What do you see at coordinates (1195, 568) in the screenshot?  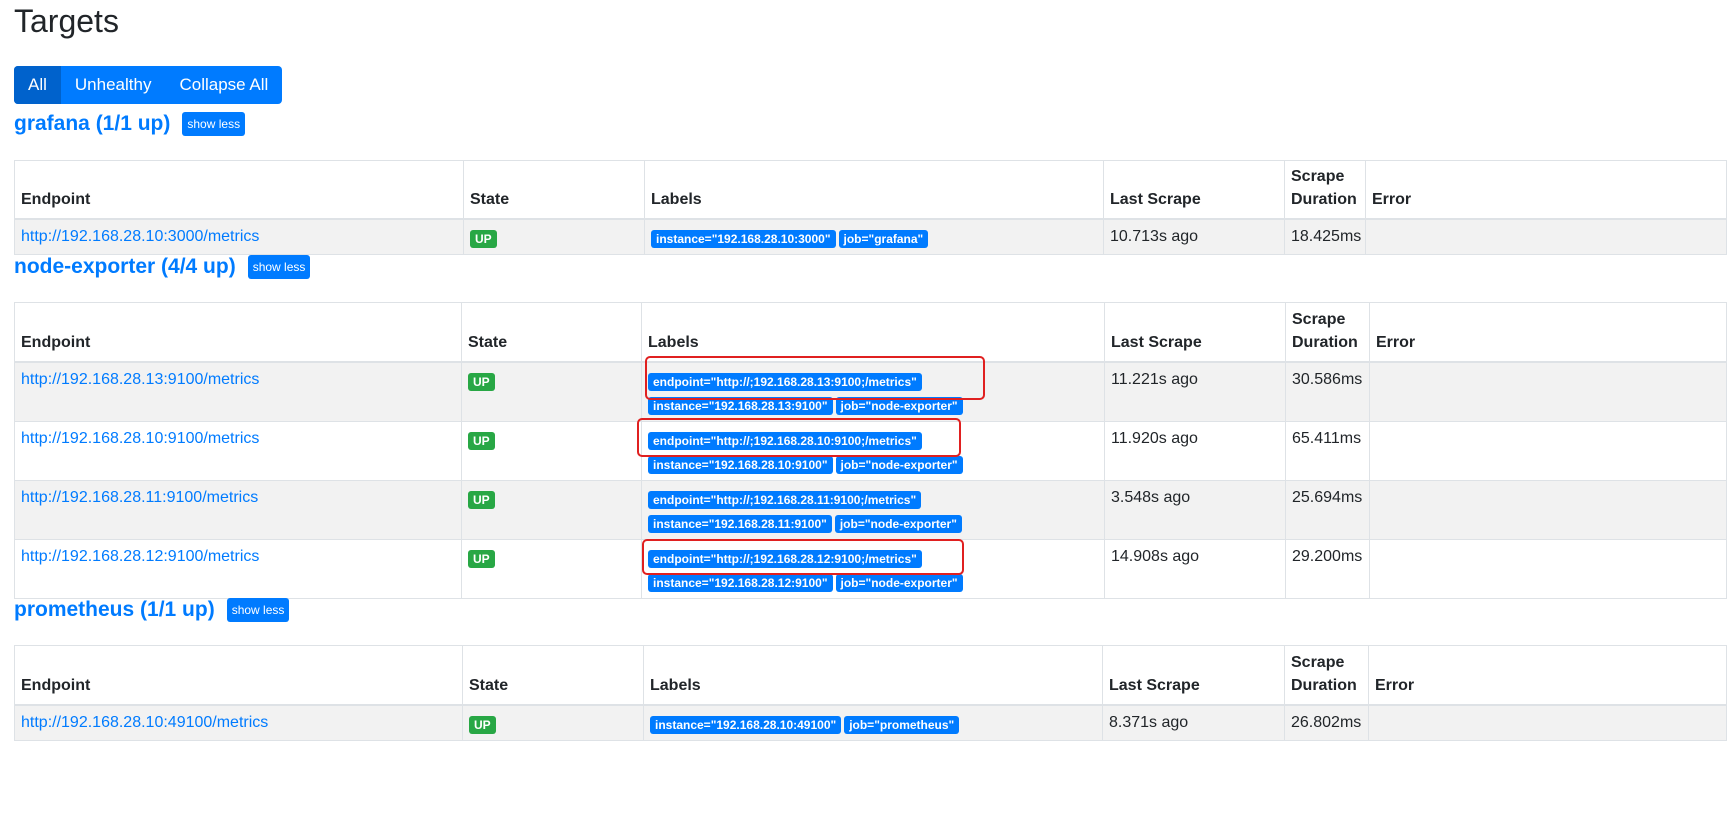 I see `last-scrape-cell: 14.908s ago` at bounding box center [1195, 568].